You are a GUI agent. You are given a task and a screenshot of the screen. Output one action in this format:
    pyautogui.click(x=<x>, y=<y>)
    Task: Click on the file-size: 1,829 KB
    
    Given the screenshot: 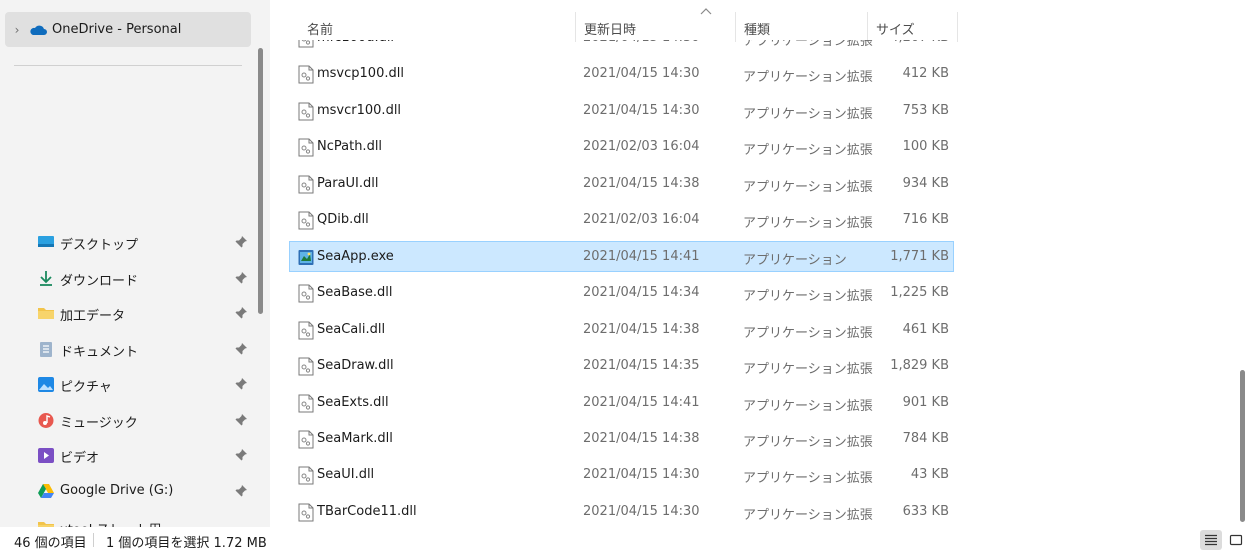 What is the action you would take?
    pyautogui.click(x=919, y=366)
    